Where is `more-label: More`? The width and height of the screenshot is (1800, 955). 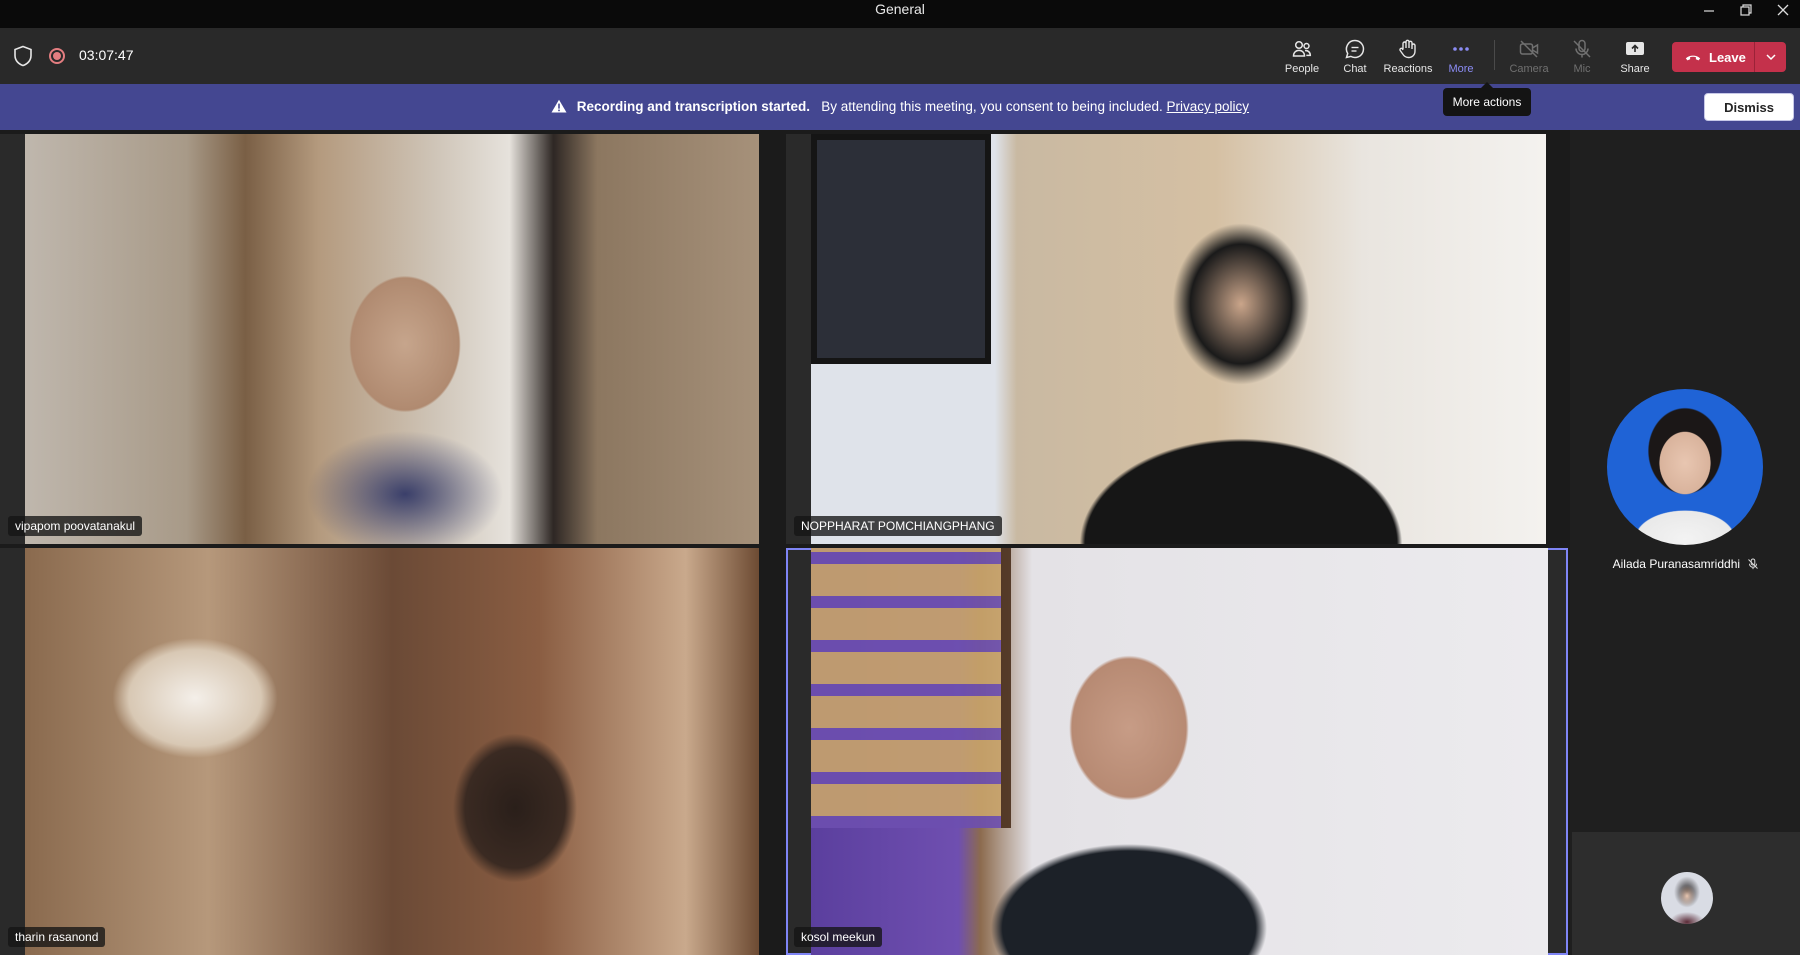
more-label: More is located at coordinates (1461, 69).